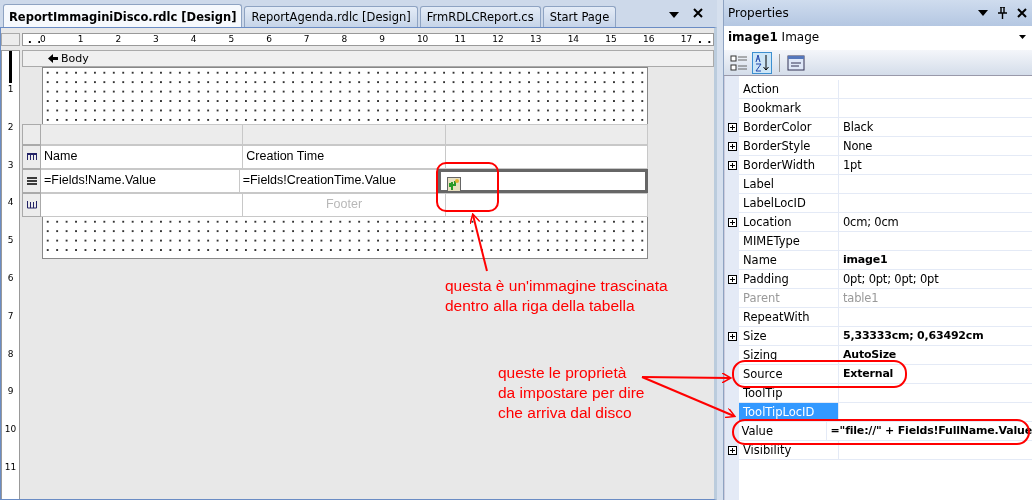  I want to click on property-row: Visibility, so click(878, 450).